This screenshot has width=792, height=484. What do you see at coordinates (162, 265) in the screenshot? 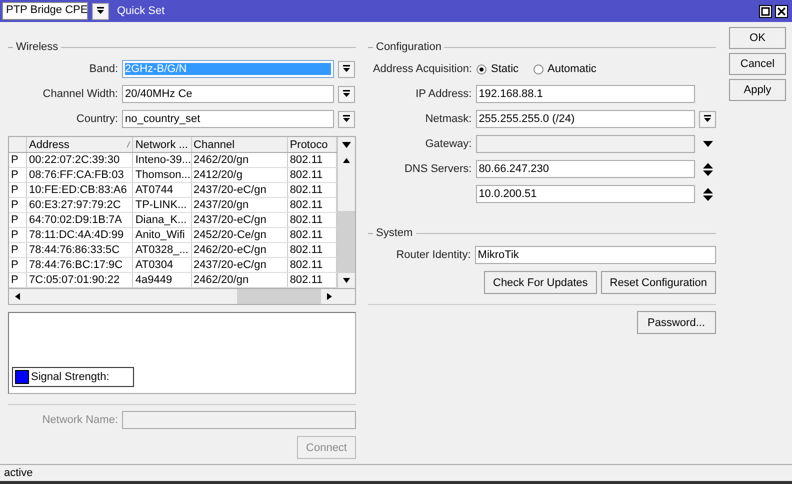
I see `table-cell: AT0304` at bounding box center [162, 265].